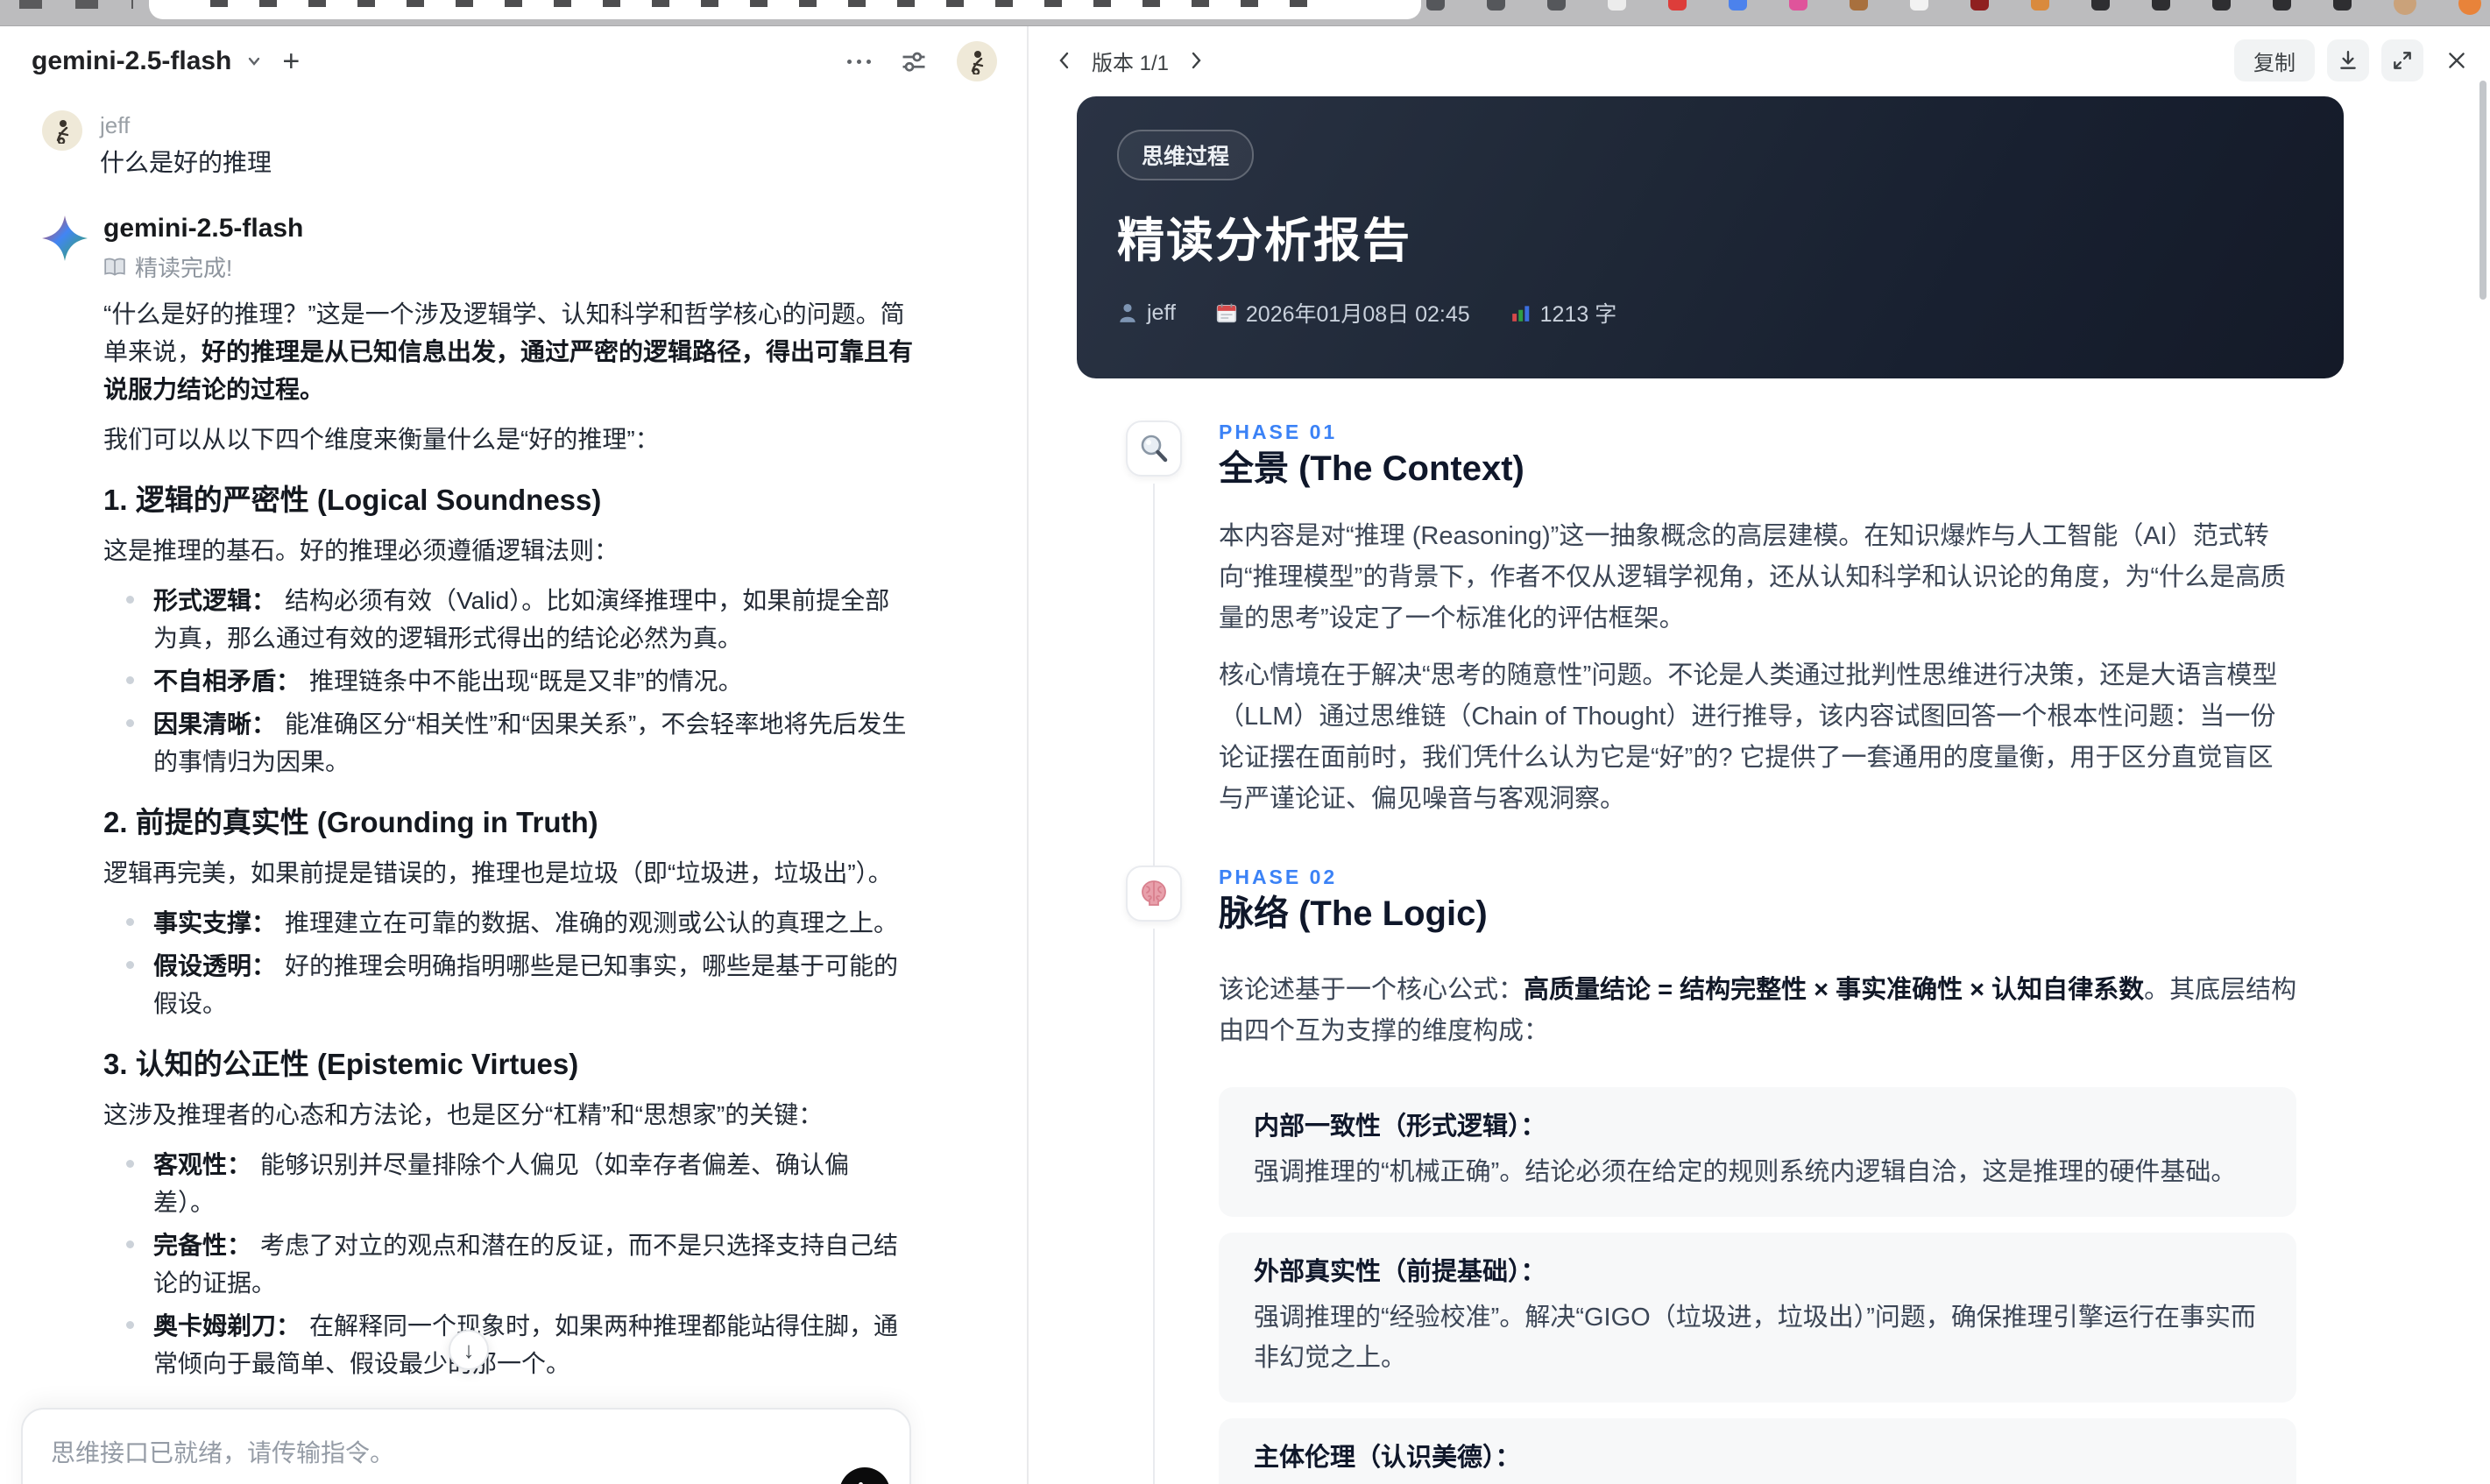  I want to click on chevron-down-icon, so click(254, 61).